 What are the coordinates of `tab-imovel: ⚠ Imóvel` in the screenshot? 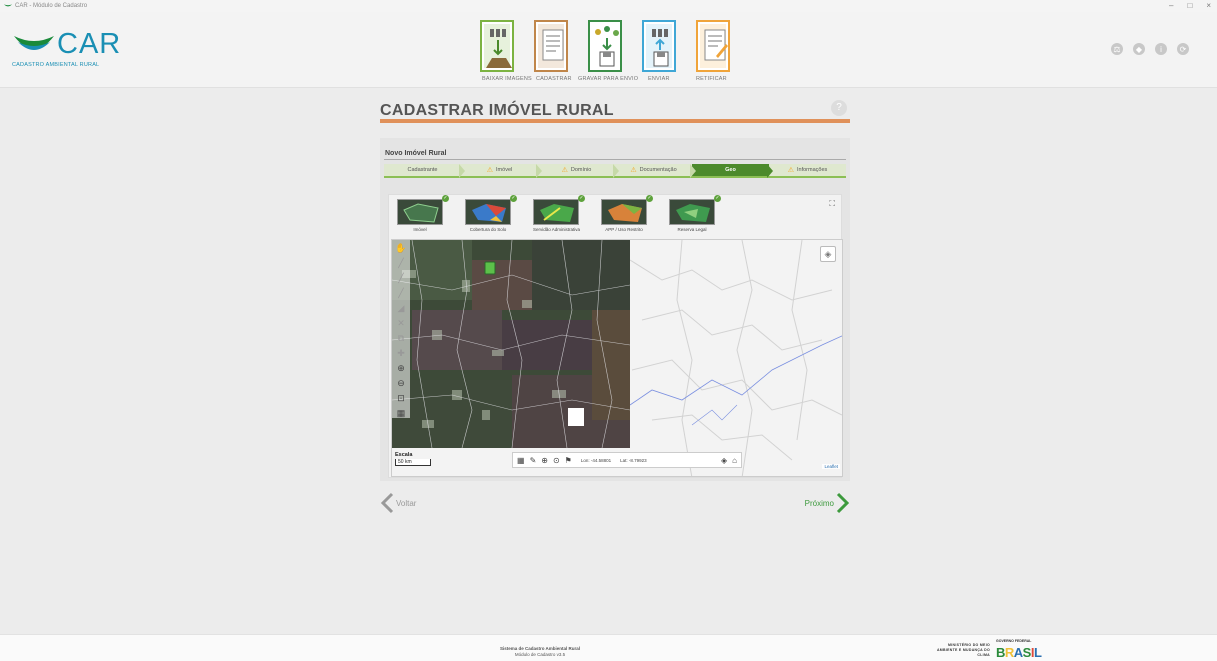 It's located at (501, 171).